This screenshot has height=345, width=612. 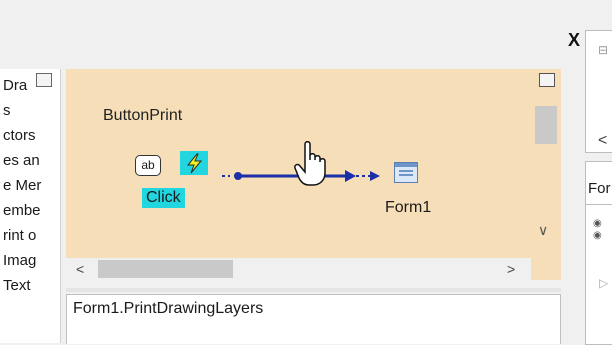 What do you see at coordinates (165, 269) in the screenshot?
I see `horizontal-scrollbar-thumb` at bounding box center [165, 269].